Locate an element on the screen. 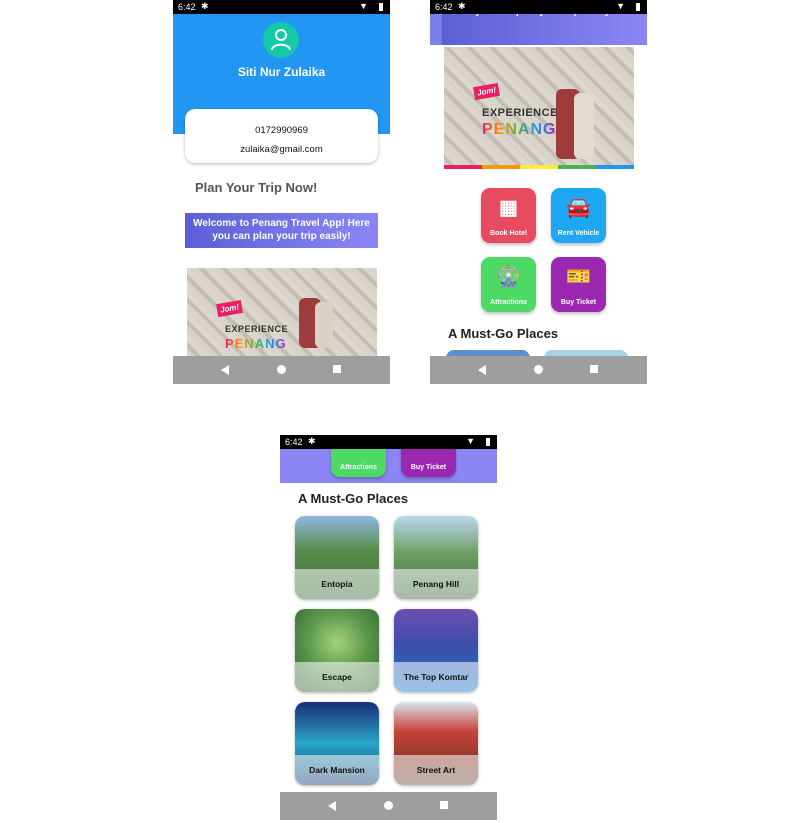  place-card-street-art: Street Art is located at coordinates (436, 743).